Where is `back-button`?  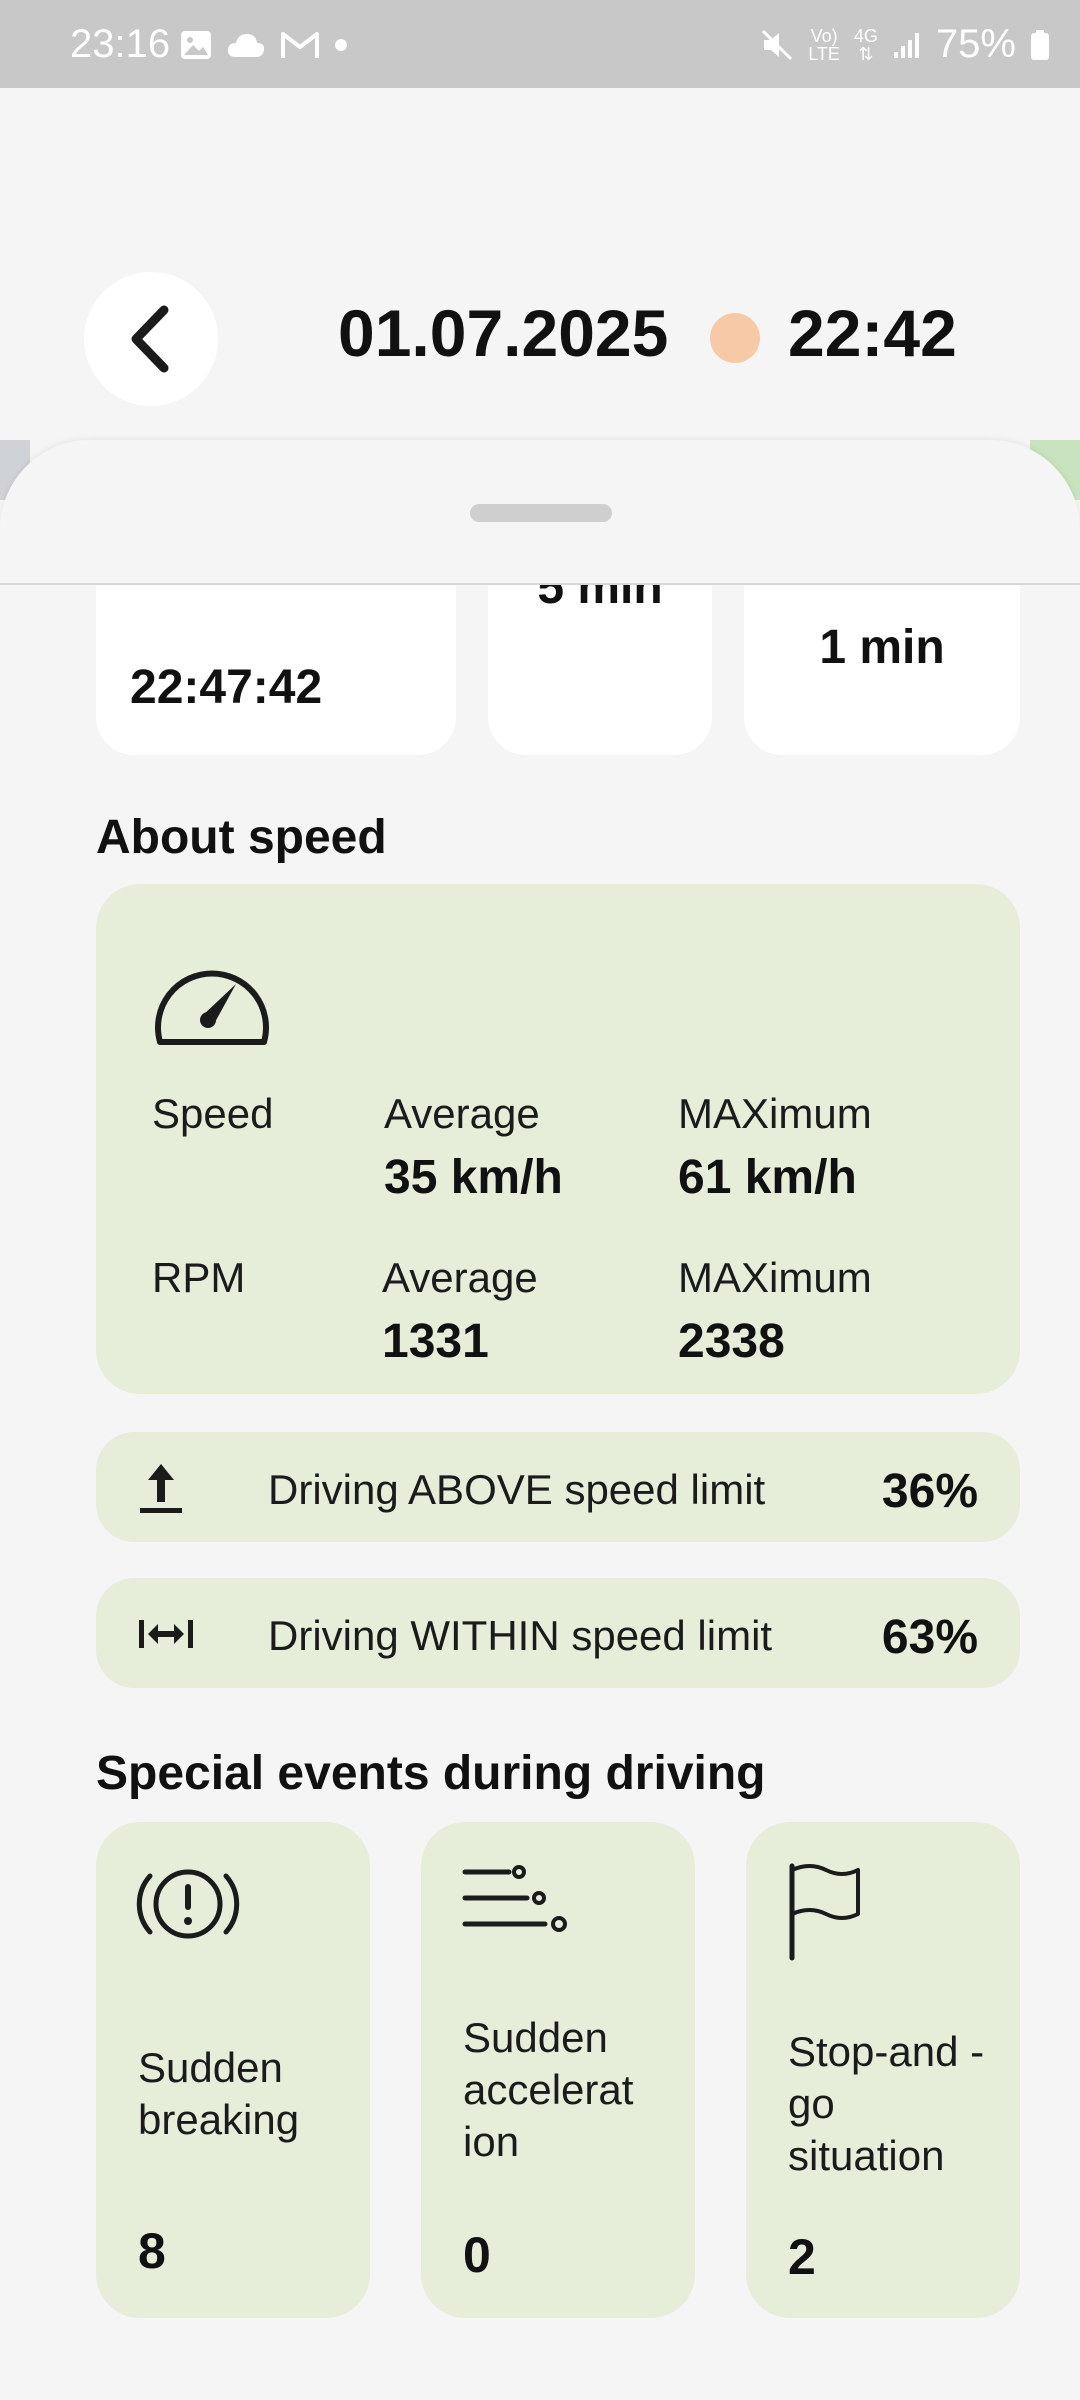 back-button is located at coordinates (151, 339).